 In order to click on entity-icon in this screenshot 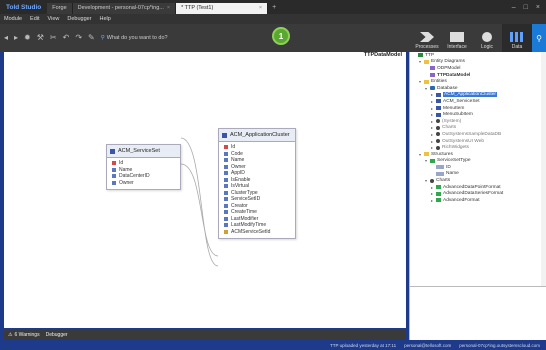, I will do `click(438, 94)`.